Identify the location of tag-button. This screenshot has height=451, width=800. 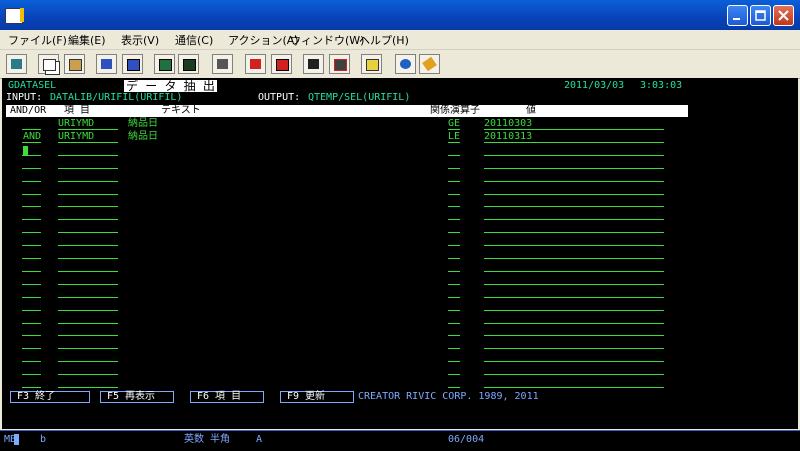
(429, 64).